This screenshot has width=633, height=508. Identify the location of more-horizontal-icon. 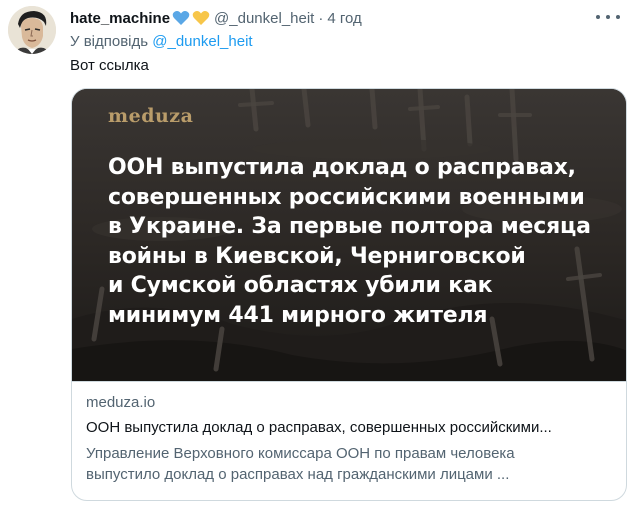
(608, 17).